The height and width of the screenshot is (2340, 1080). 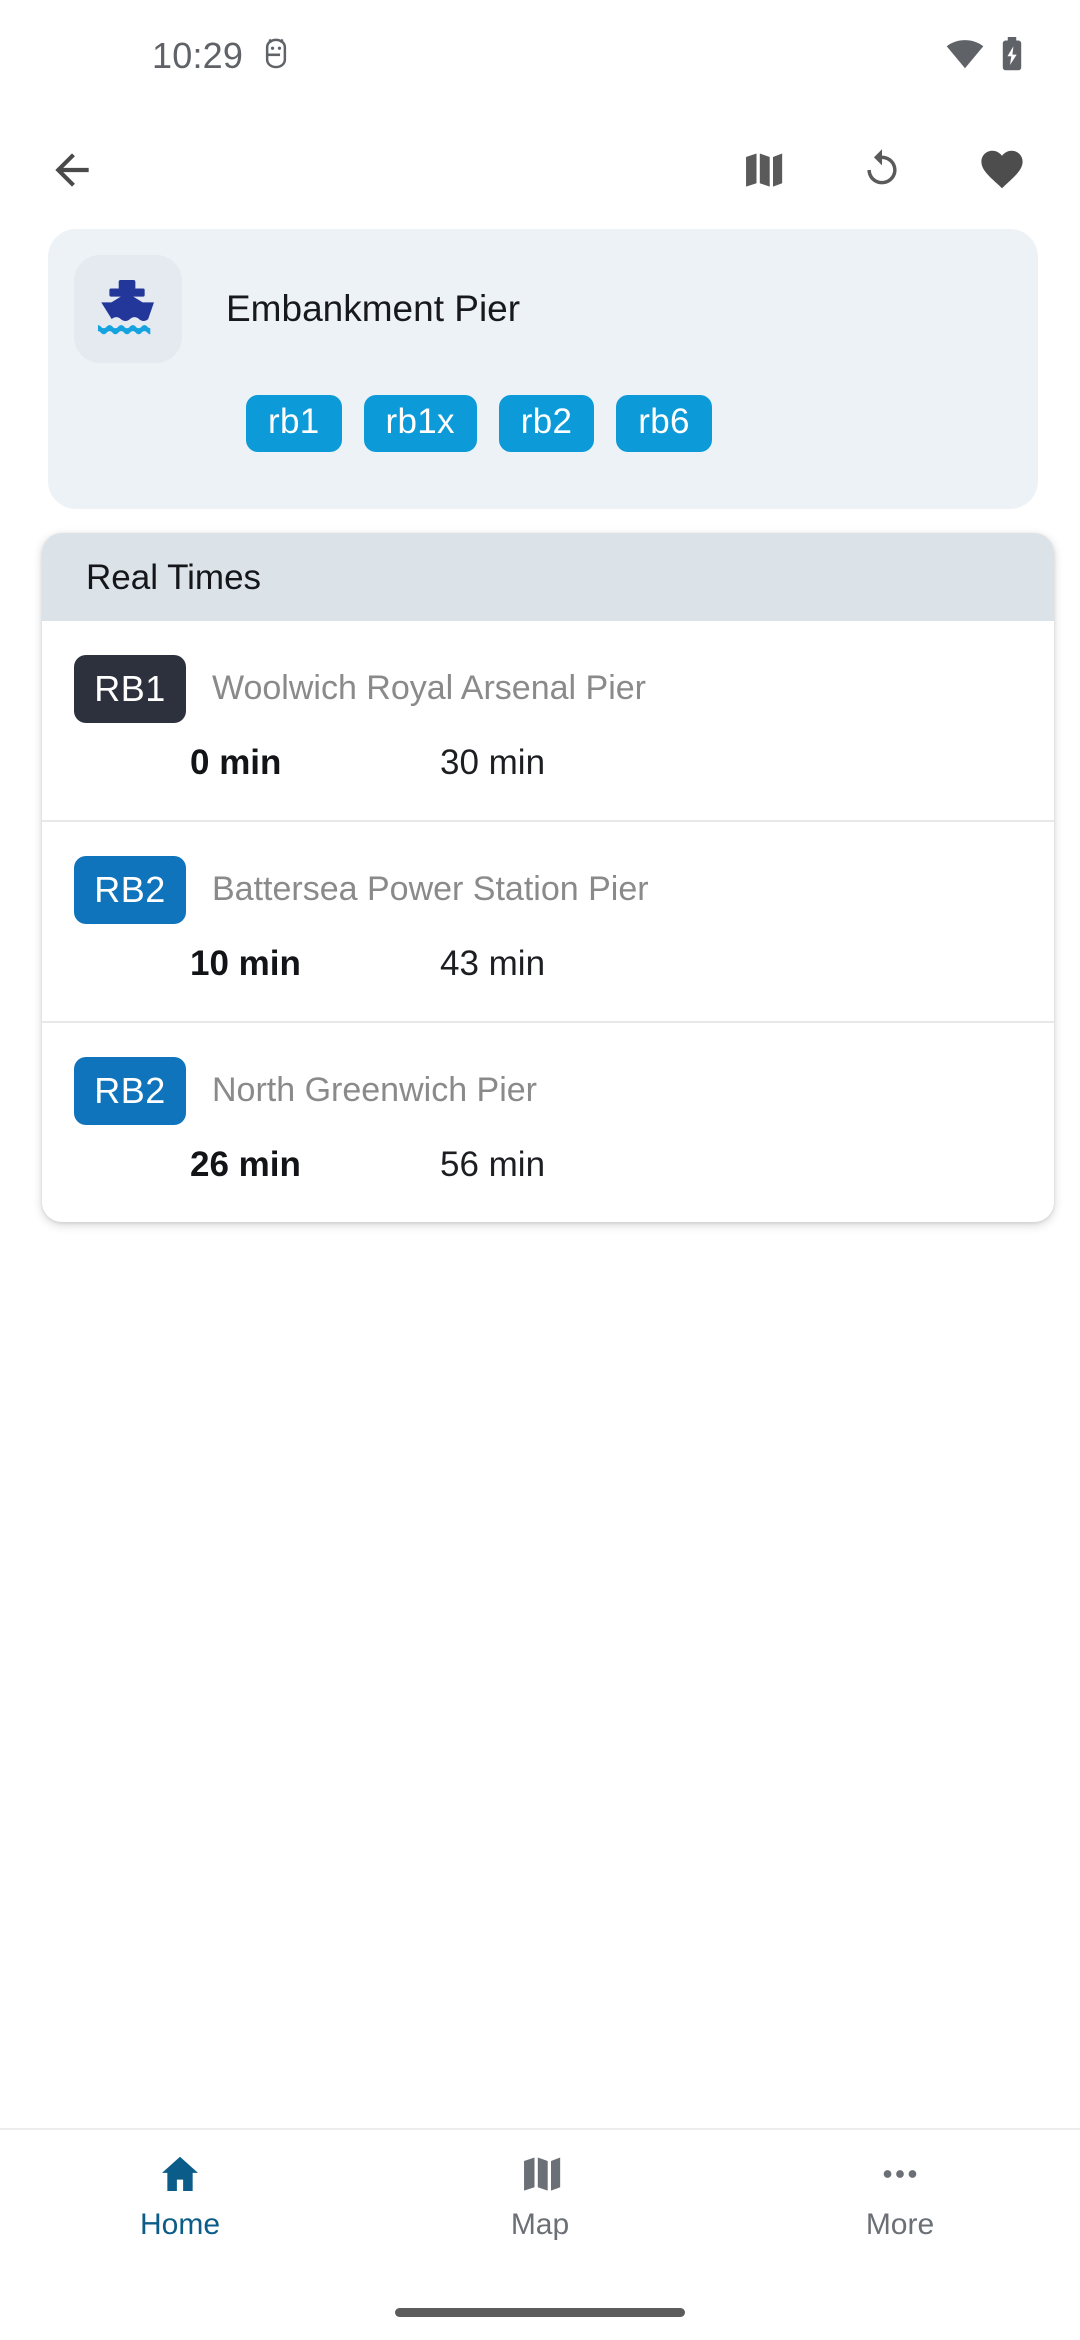 What do you see at coordinates (420, 423) in the screenshot?
I see `route-chip-rb1x: rb1x` at bounding box center [420, 423].